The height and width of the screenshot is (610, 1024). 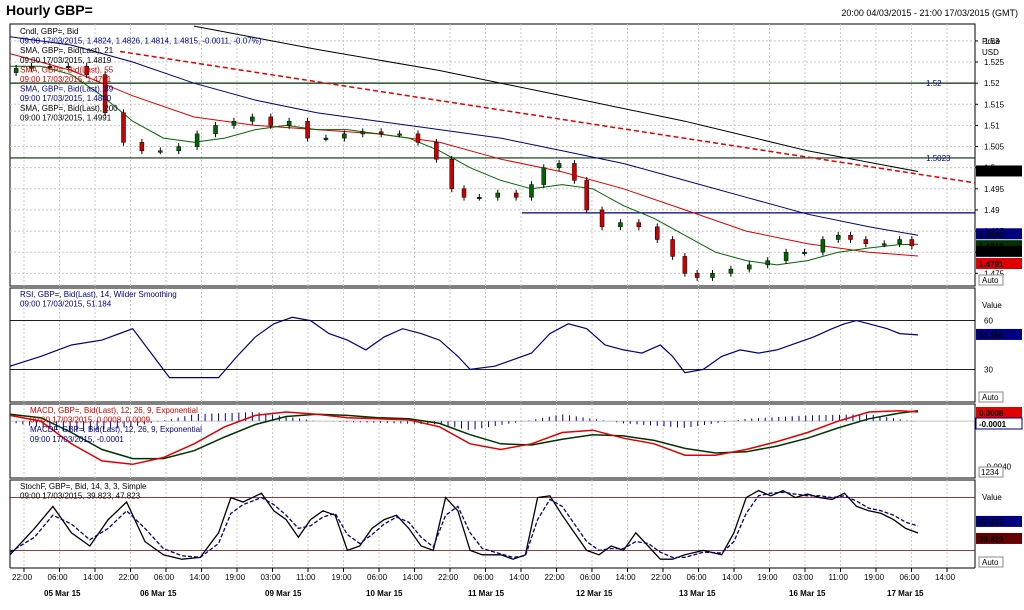 What do you see at coordinates (77, 439) in the screenshot?
I see `macd-legend-line: 09:00 17/03/2015, -0.0001` at bounding box center [77, 439].